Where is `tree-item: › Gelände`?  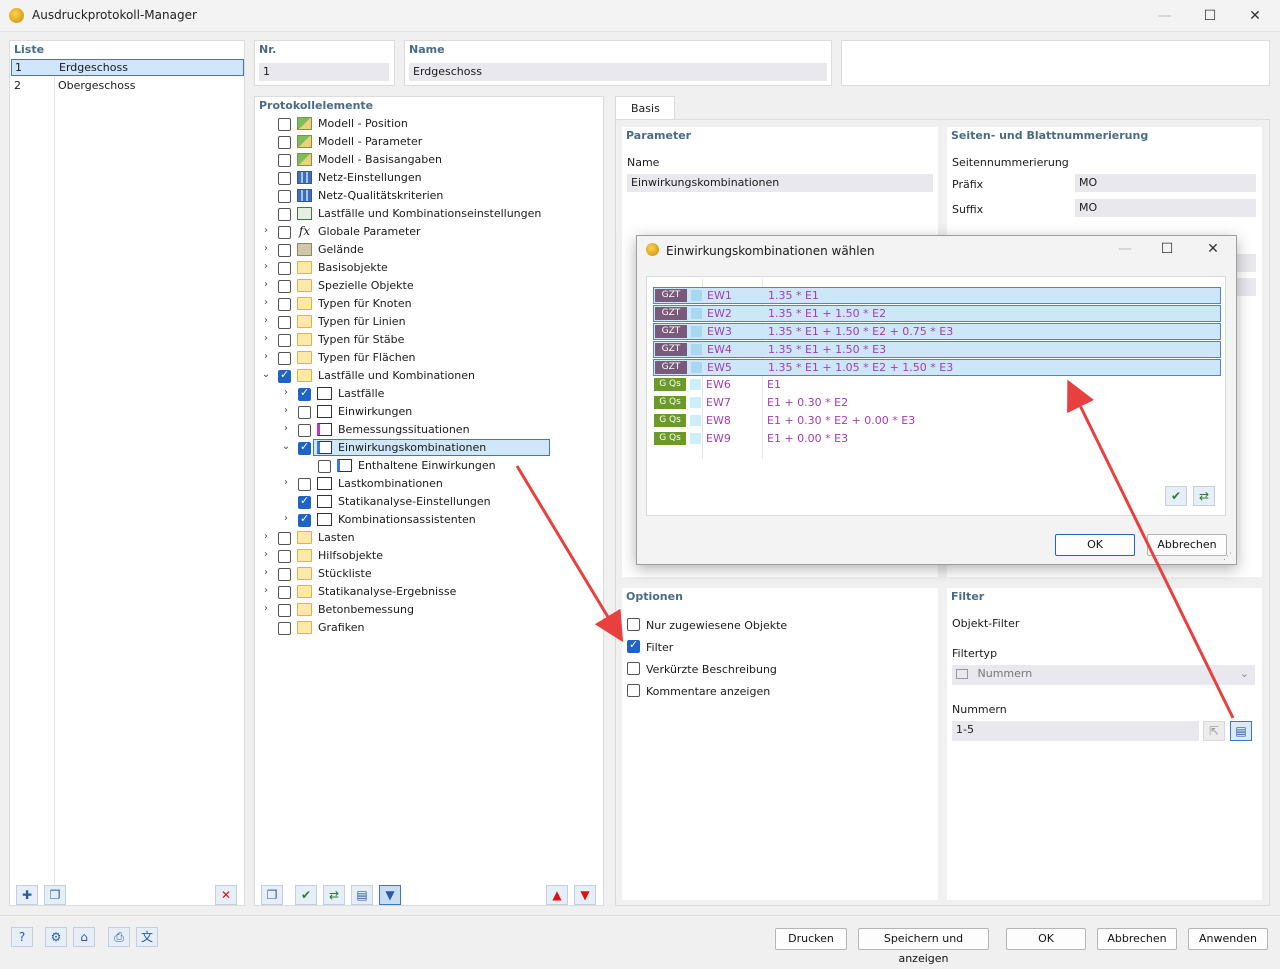 tree-item: › Gelände is located at coordinates (415, 250).